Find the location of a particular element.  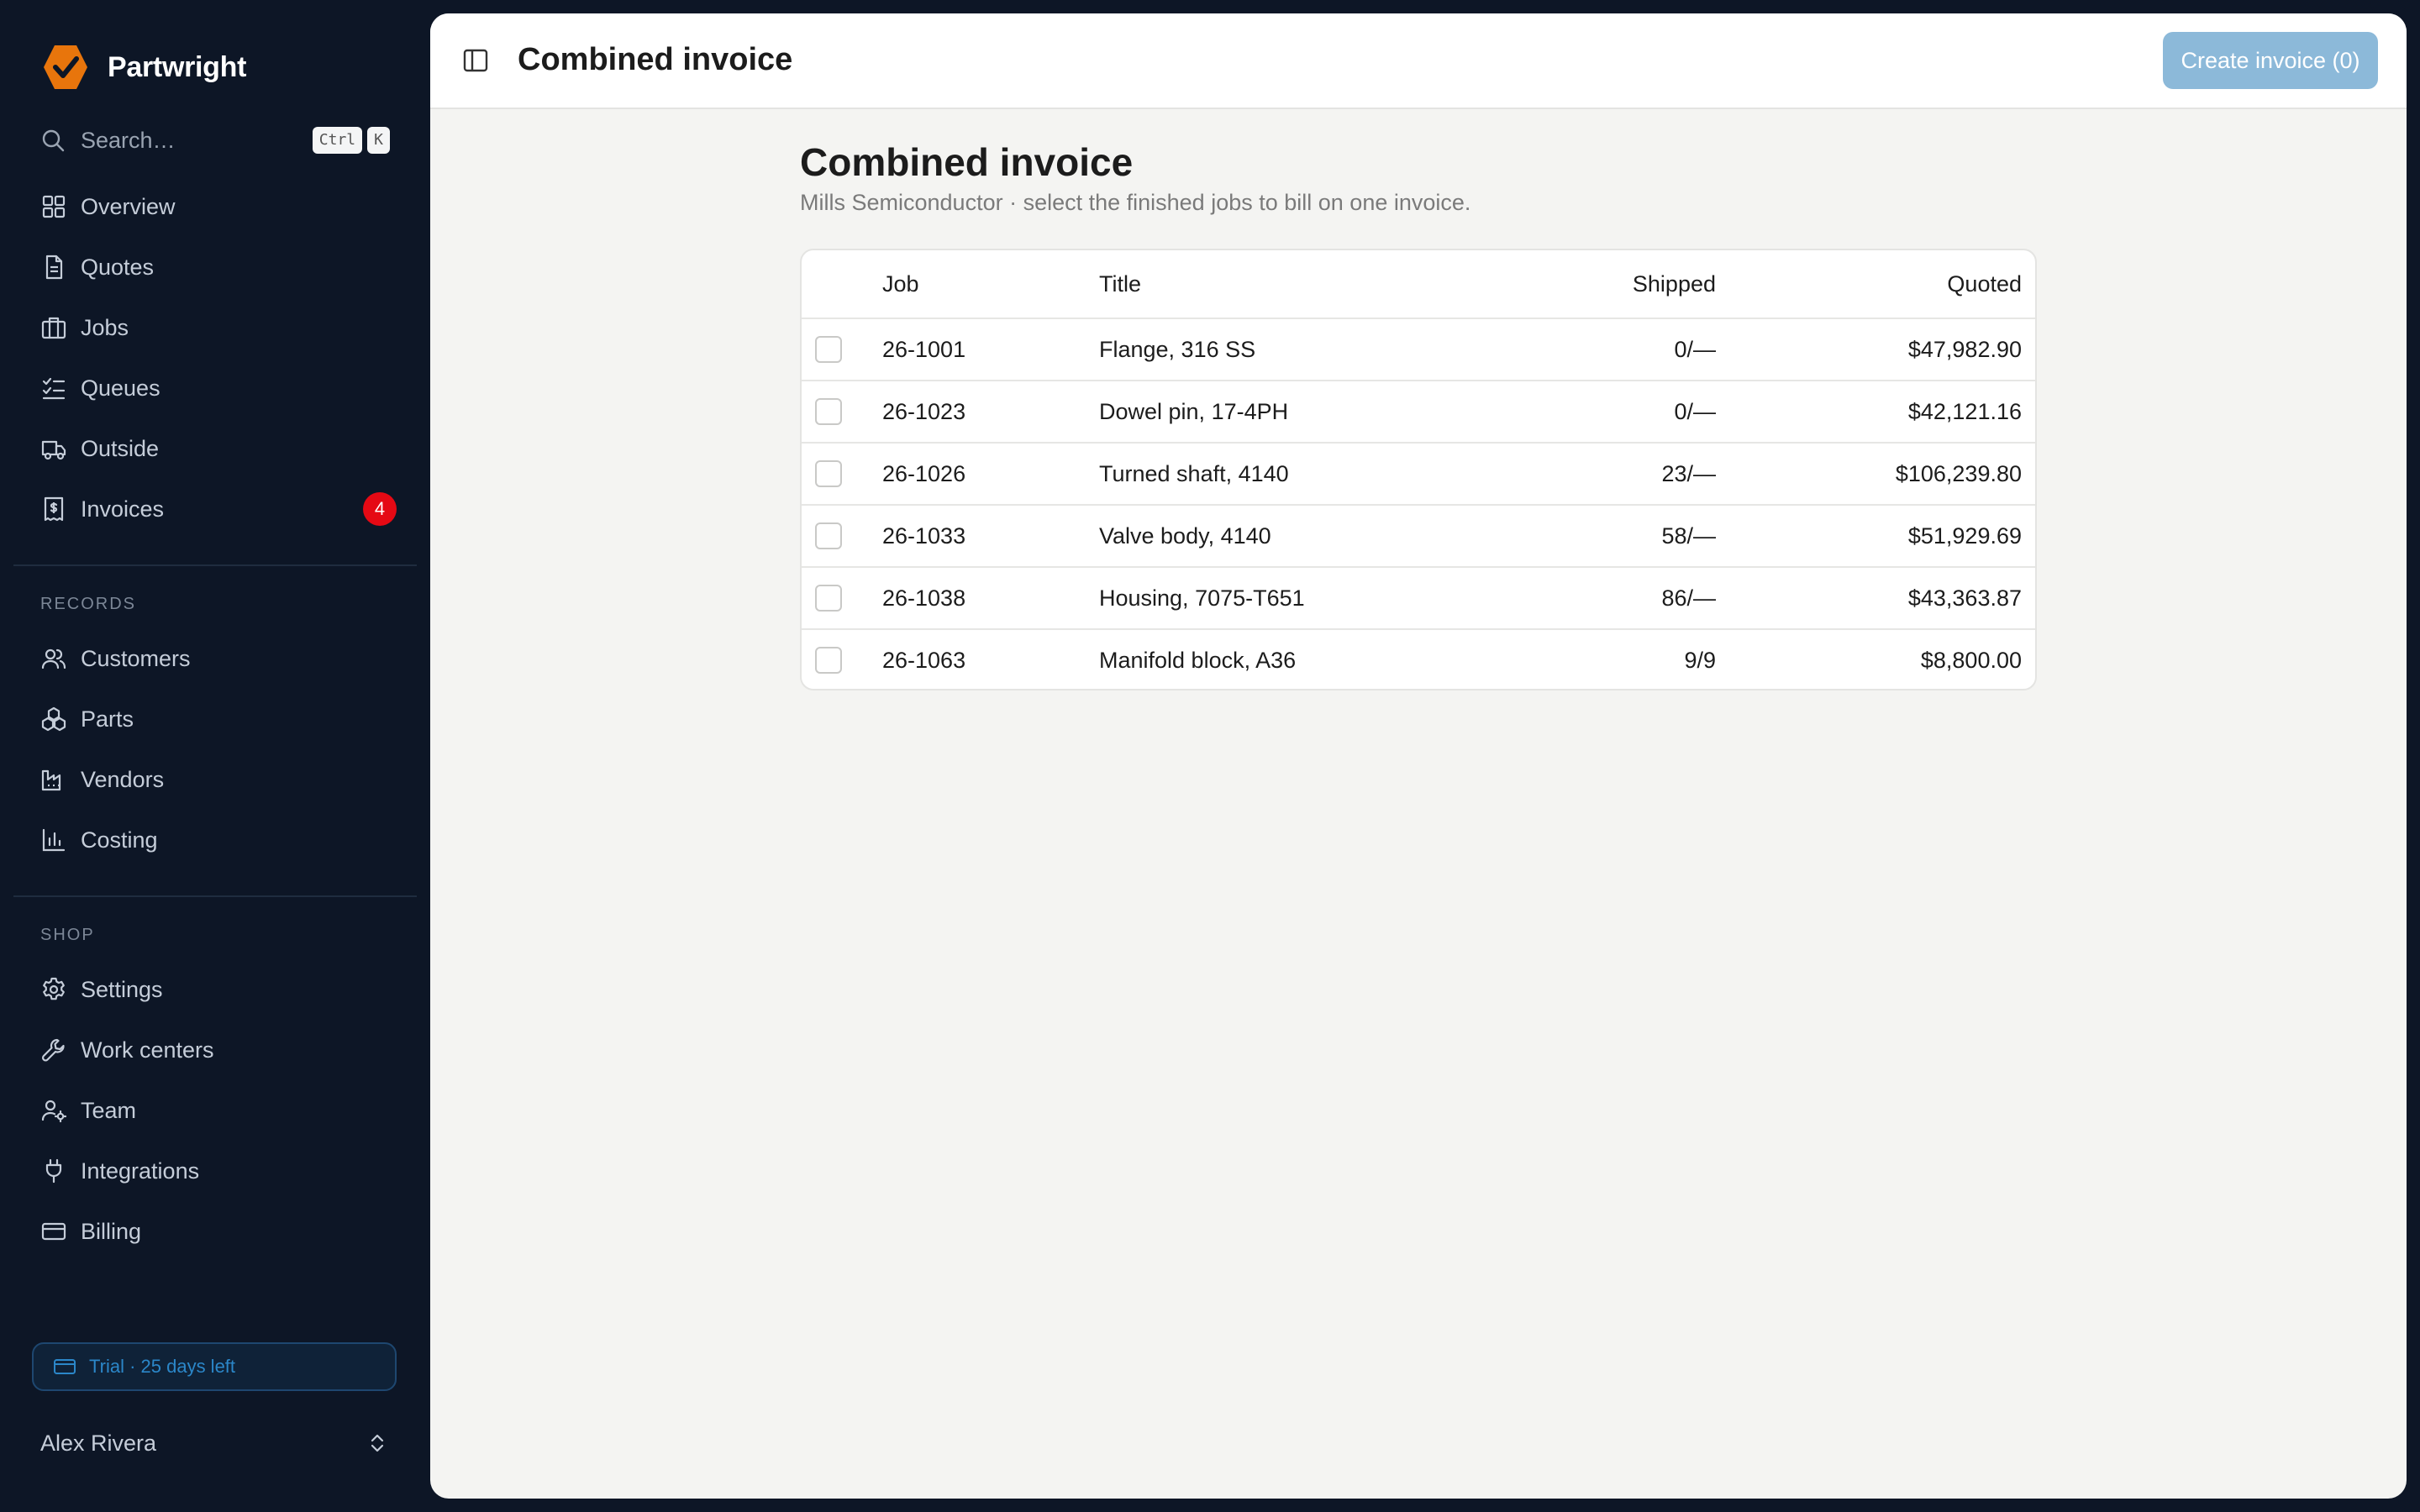

sidebar-item-label: Overview is located at coordinates (128, 206).